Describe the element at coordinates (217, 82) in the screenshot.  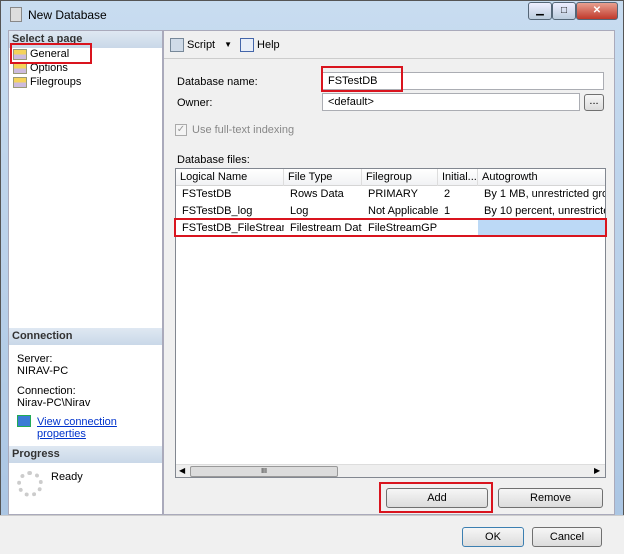
I see `database-name-label: Database name:` at that location.